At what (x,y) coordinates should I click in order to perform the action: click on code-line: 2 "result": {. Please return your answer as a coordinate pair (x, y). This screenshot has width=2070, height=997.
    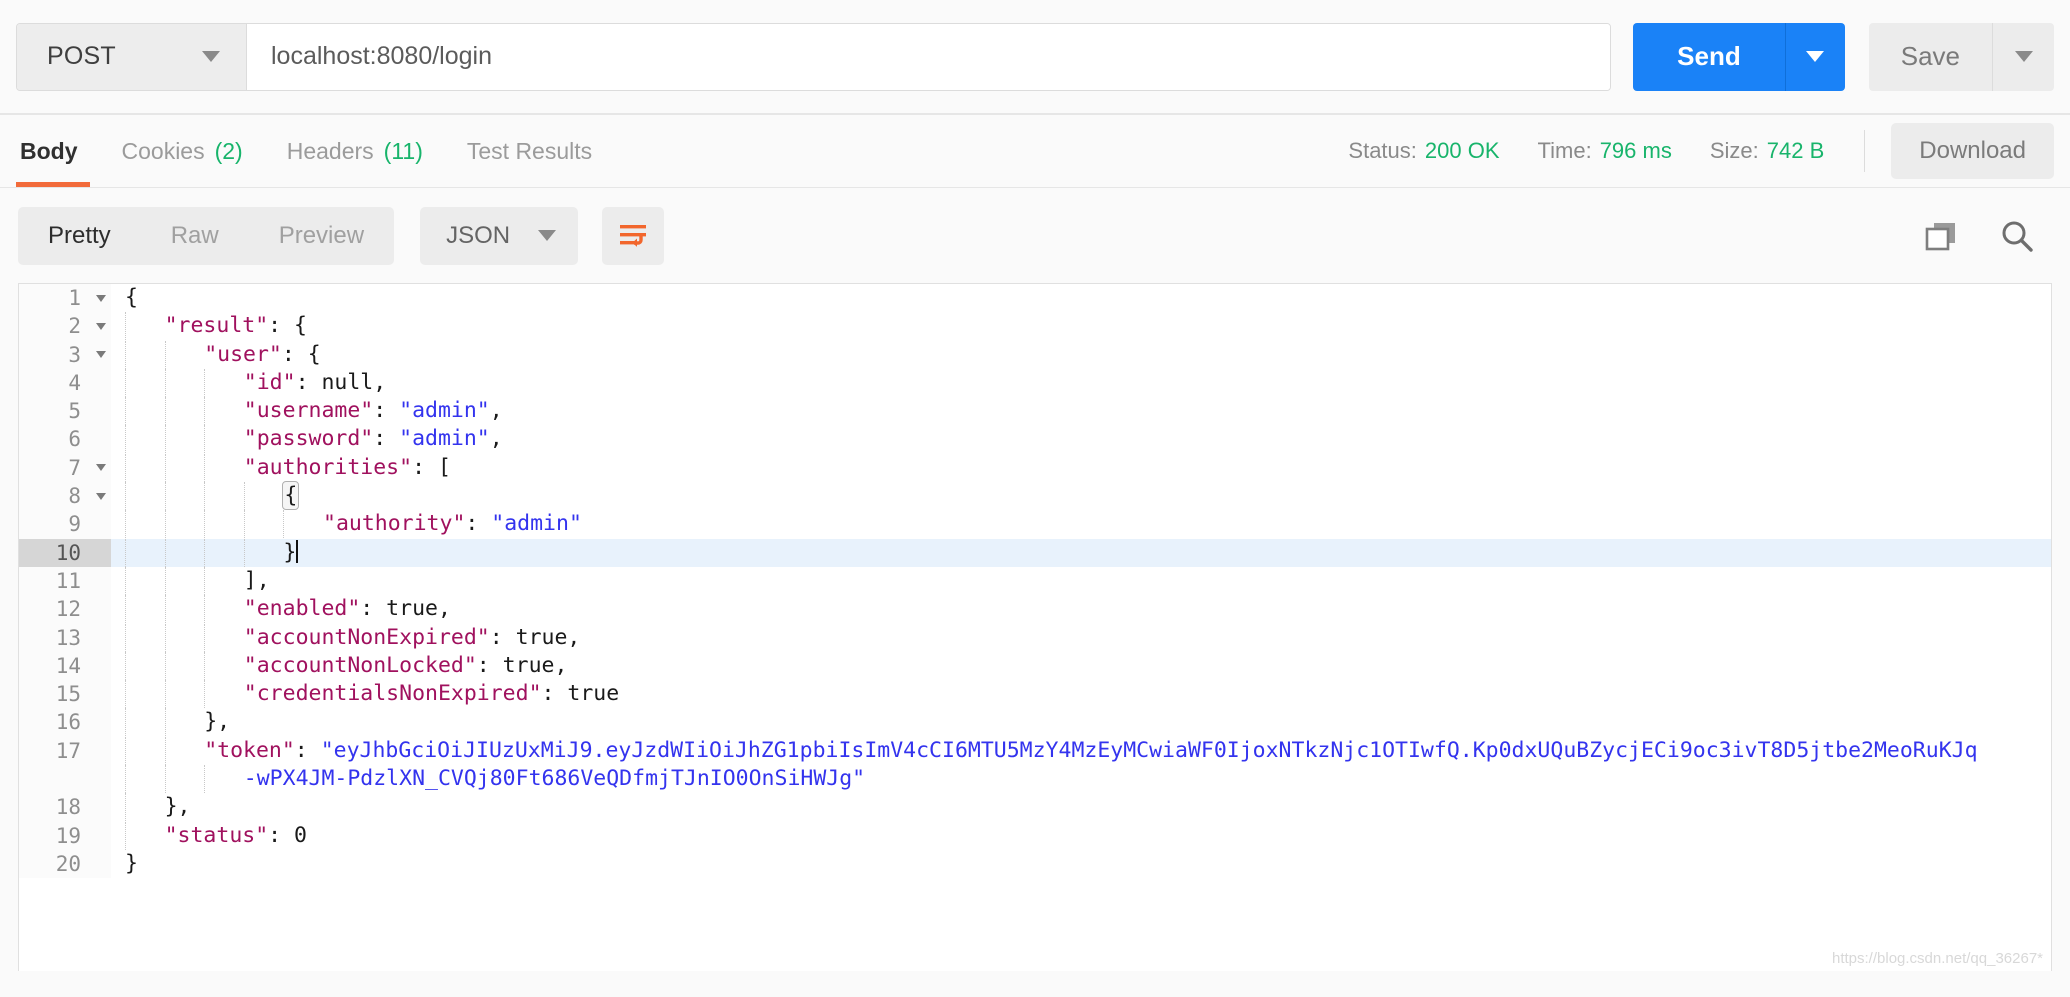
    Looking at the image, I should click on (1035, 326).